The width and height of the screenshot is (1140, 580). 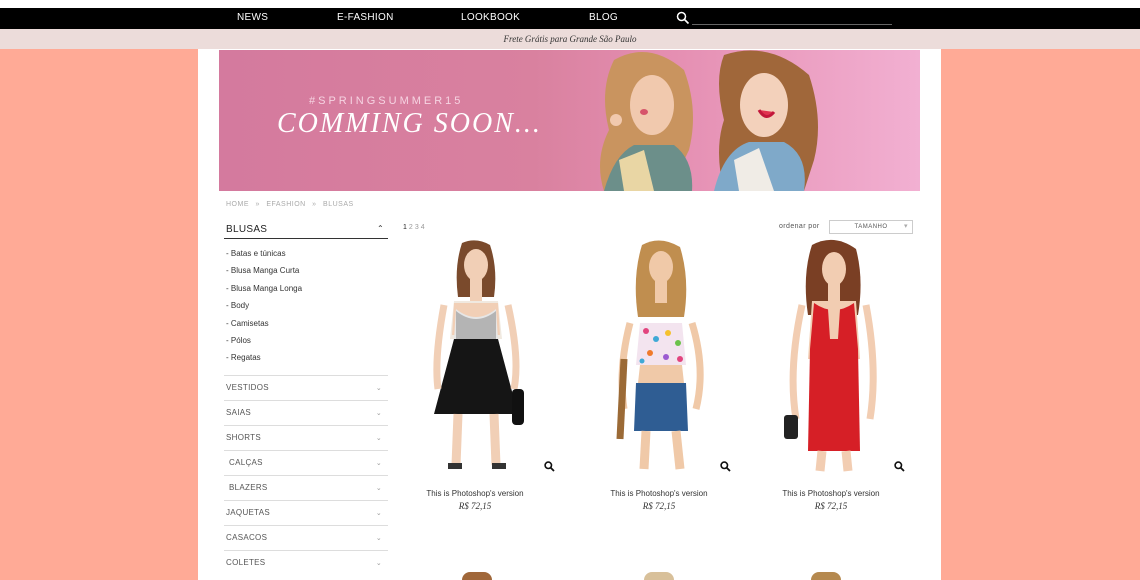 I want to click on search-input, so click(x=792, y=18).